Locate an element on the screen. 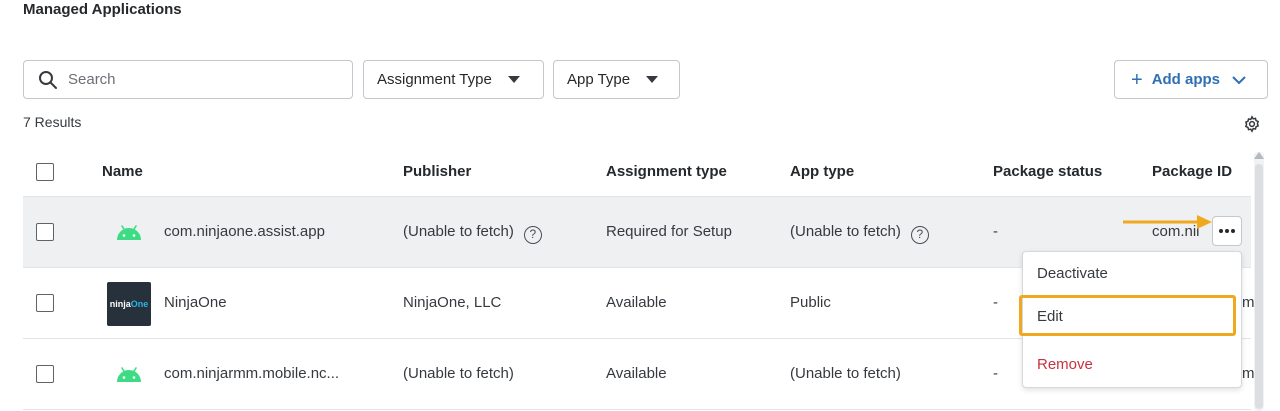  search-icon is located at coordinates (48, 79).